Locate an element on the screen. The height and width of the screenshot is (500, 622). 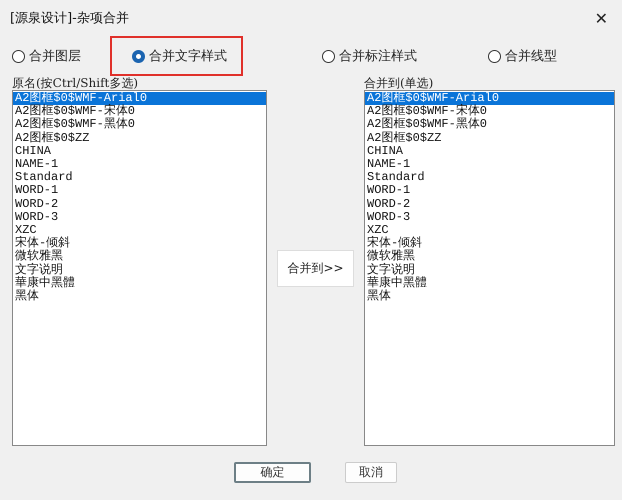
radio-option: 合并线型 is located at coordinates (522, 56).